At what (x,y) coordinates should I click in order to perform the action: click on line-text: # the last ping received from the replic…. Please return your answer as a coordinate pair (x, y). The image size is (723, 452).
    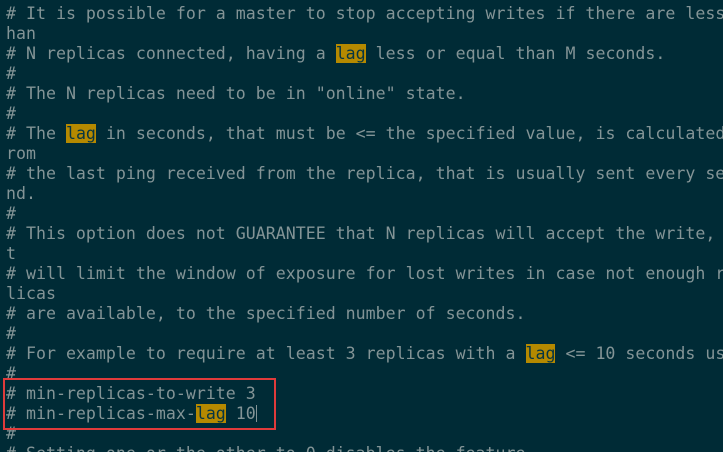
    Looking at the image, I should click on (364, 173).